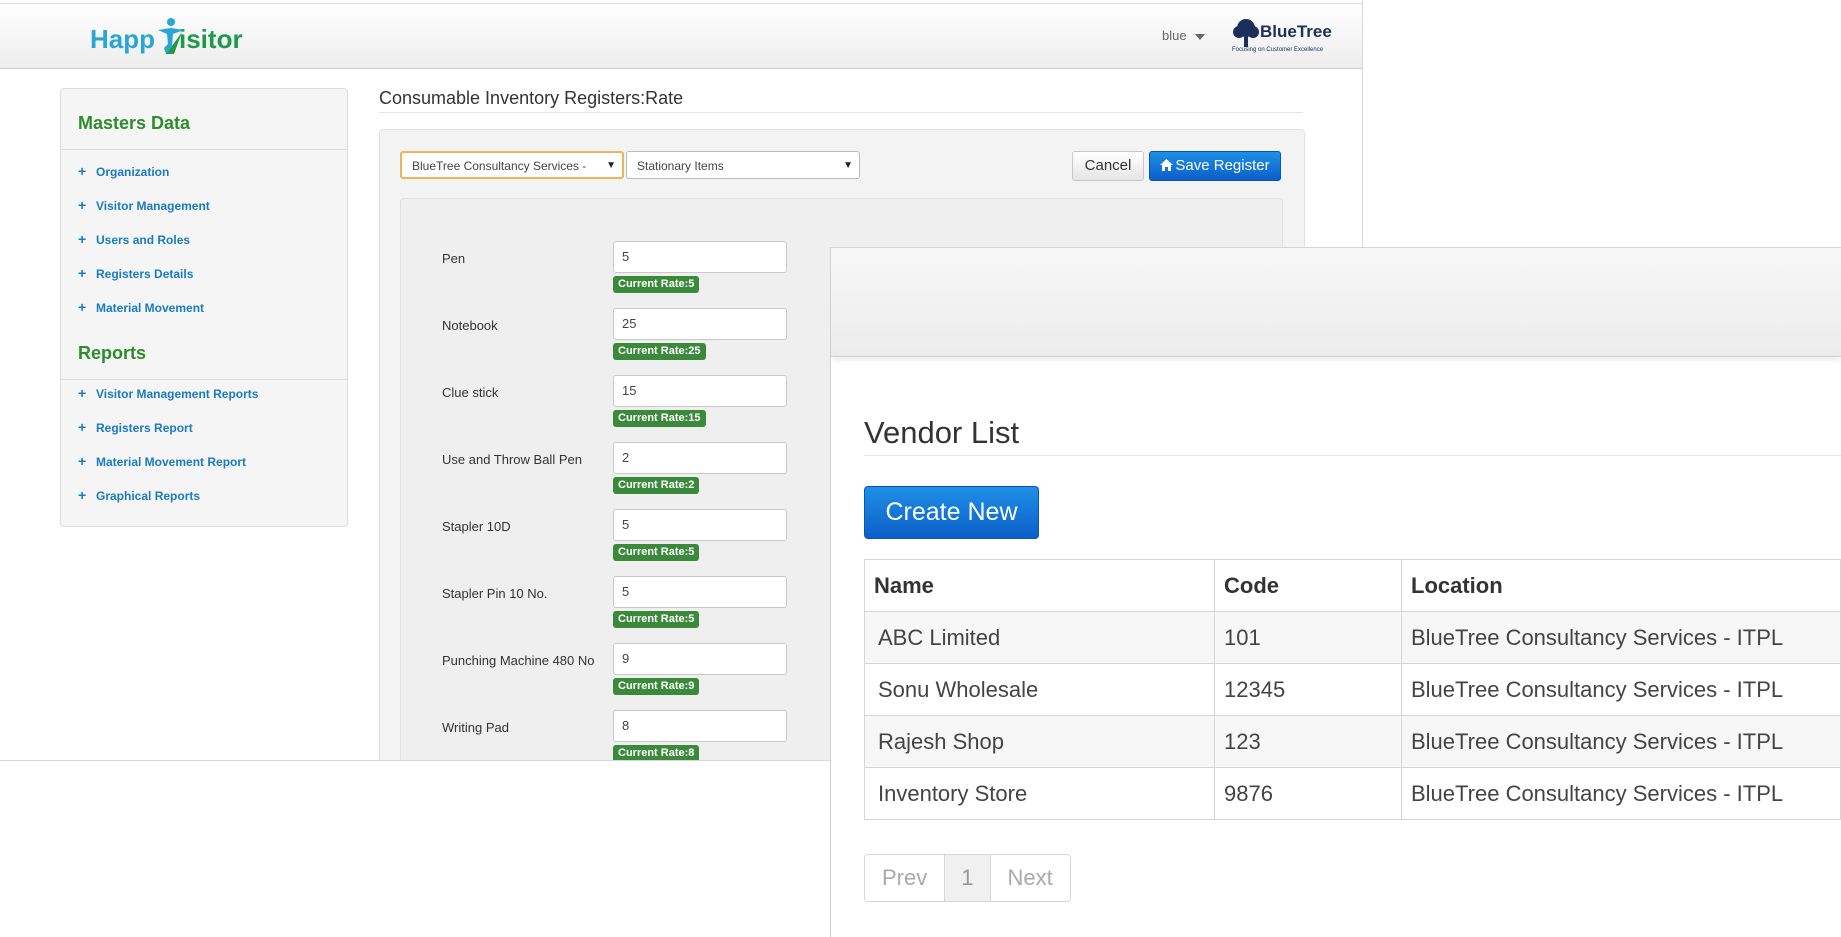  I want to click on rate-row: Stapler Pin 10 No. 5 Current Rate:5, so click(622, 606).